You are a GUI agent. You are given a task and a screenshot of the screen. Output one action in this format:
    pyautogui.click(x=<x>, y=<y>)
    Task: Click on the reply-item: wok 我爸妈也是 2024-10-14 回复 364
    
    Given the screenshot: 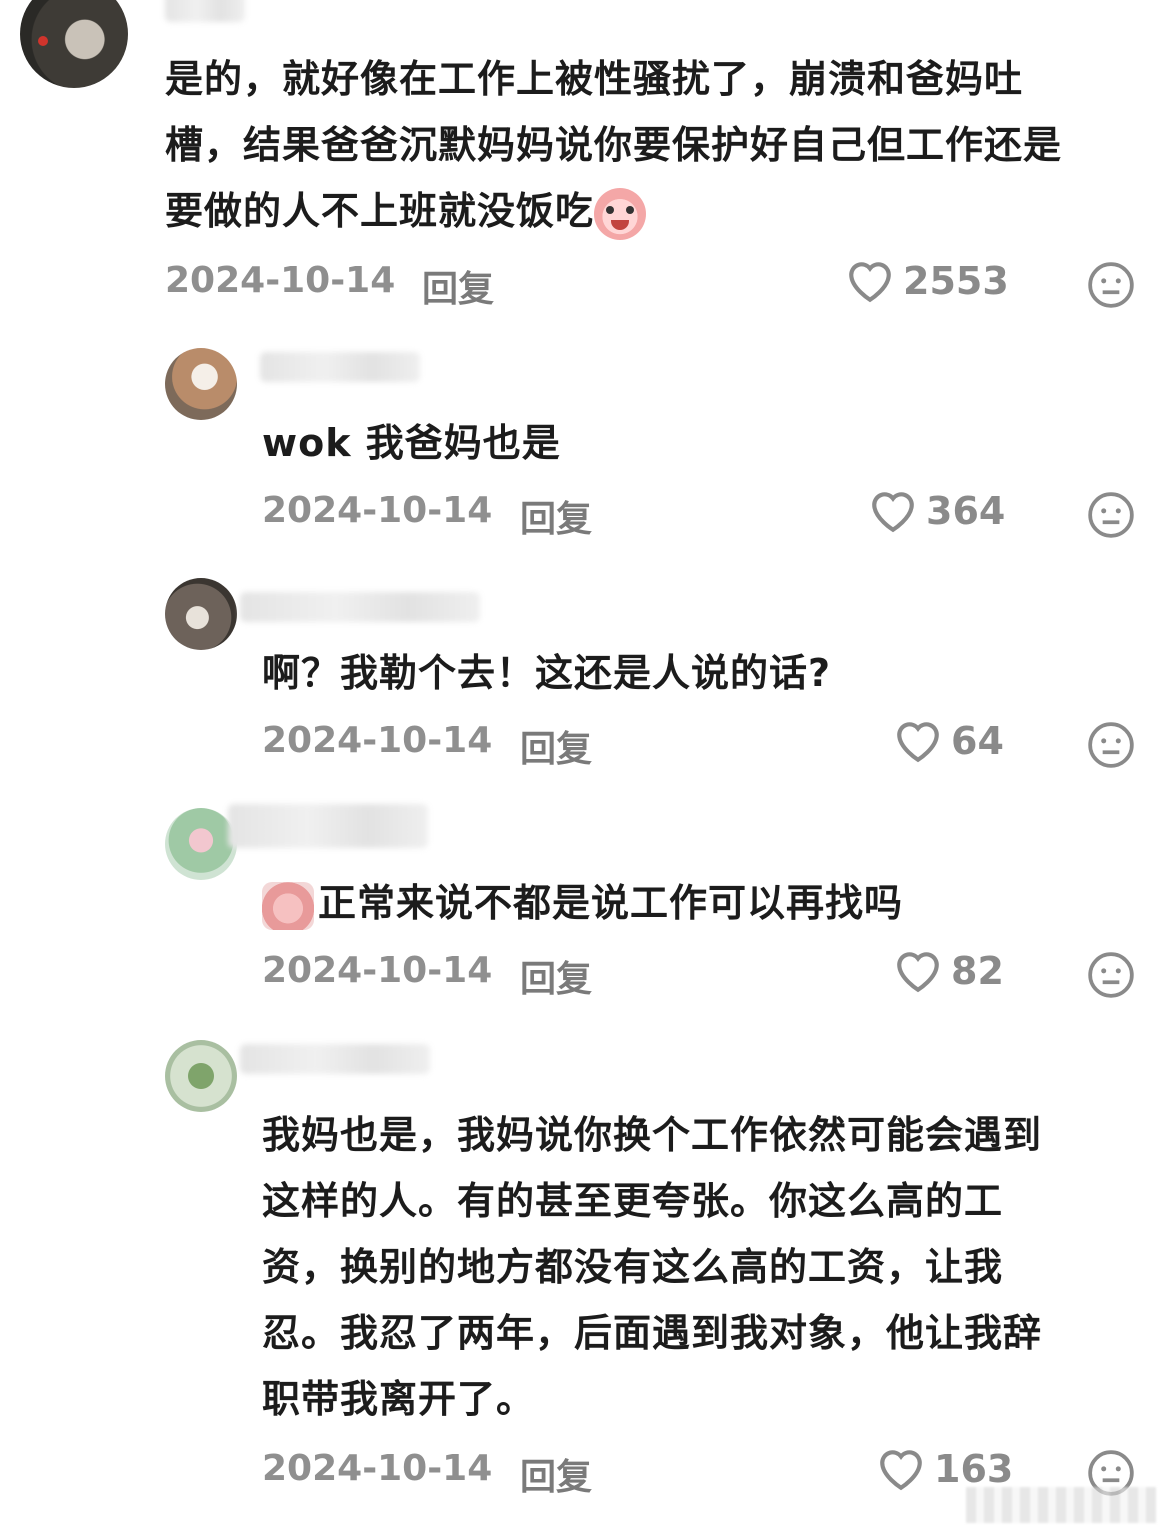 What is the action you would take?
    pyautogui.click(x=585, y=440)
    